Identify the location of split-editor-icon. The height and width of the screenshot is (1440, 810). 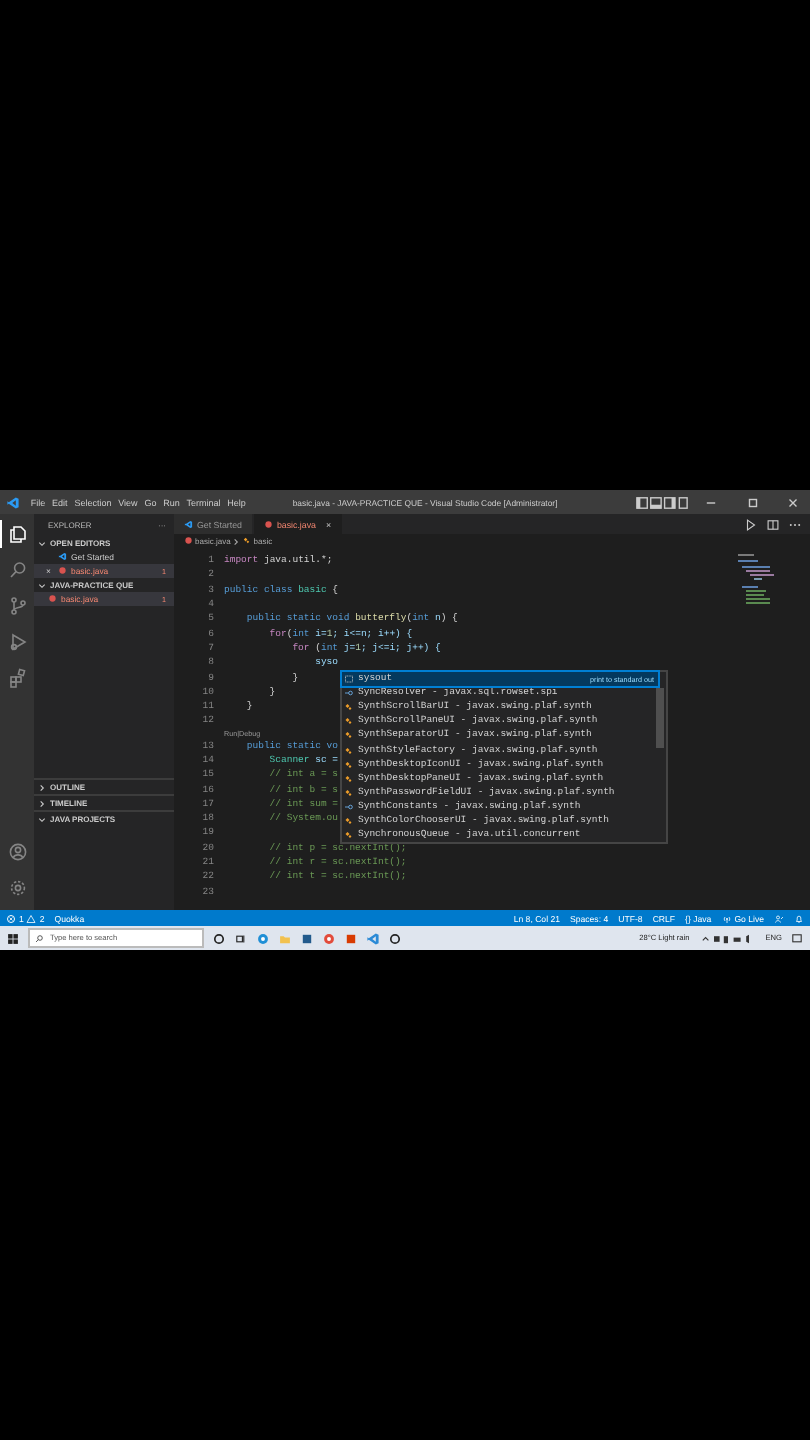
(773, 524).